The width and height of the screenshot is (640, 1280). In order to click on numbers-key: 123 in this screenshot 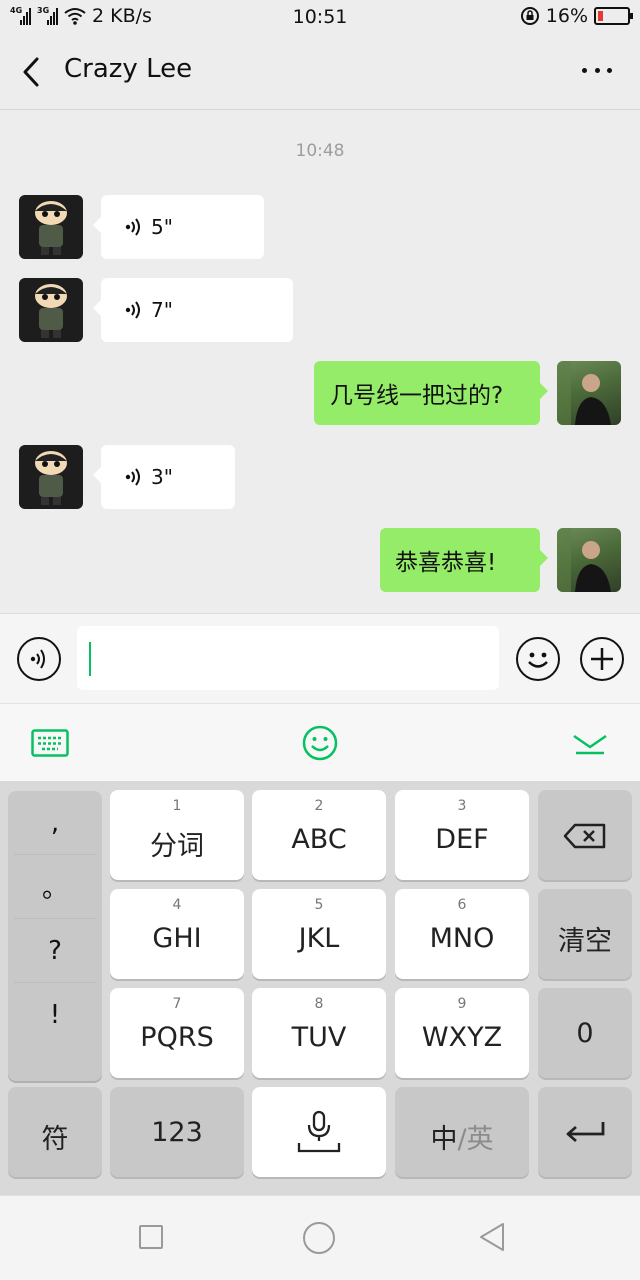, I will do `click(177, 1132)`.